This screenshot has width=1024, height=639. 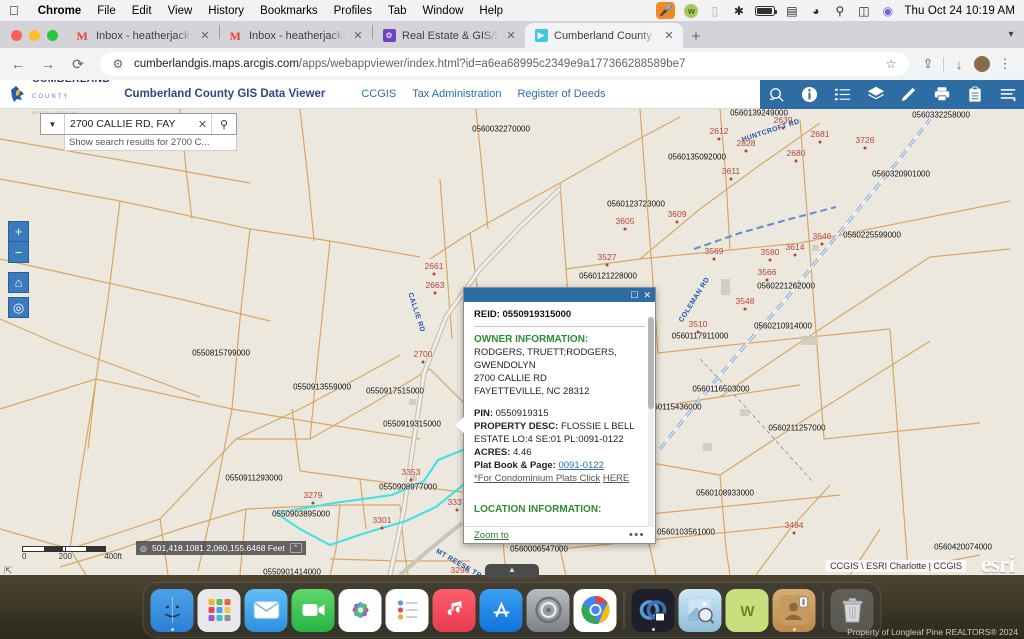 I want to click on menu-file: File, so click(x=106, y=11).